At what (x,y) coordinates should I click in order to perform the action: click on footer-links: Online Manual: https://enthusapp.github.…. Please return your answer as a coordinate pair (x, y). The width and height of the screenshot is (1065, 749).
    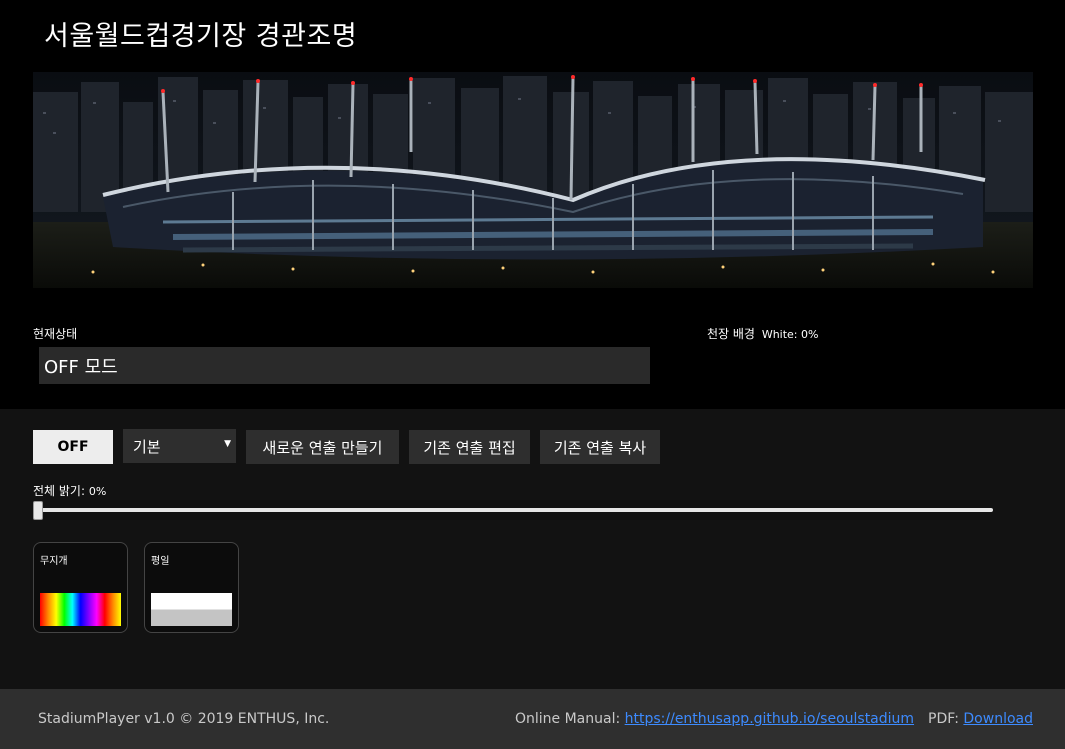
    Looking at the image, I should click on (774, 719).